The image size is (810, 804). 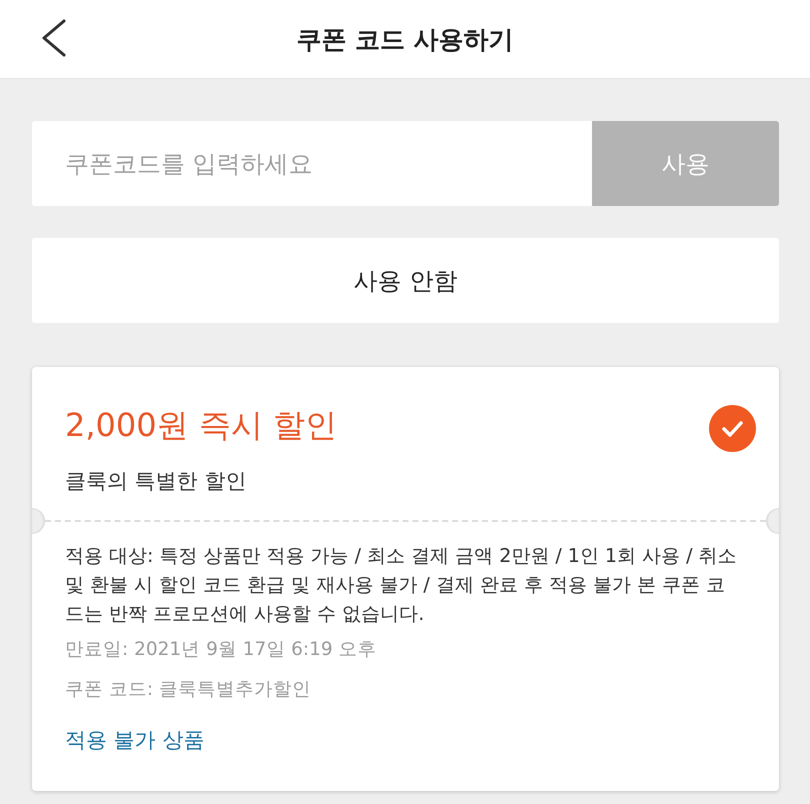 I want to click on coupon-code-text: 쿠폰 코드: 클룩특별추가할인, so click(x=188, y=690).